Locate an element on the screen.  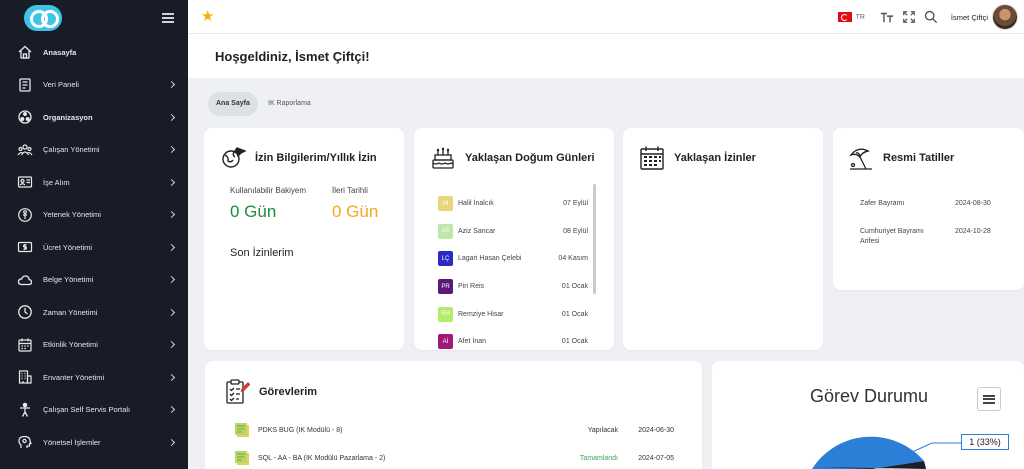
initials-badge: RH is located at coordinates (445, 314).